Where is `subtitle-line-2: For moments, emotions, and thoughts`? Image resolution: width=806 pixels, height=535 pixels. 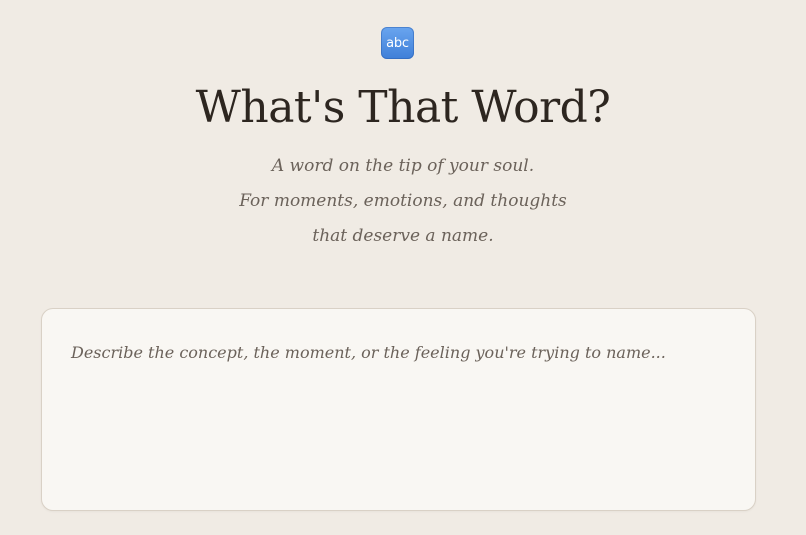
subtitle-line-2: For moments, emotions, and thoughts is located at coordinates (403, 201).